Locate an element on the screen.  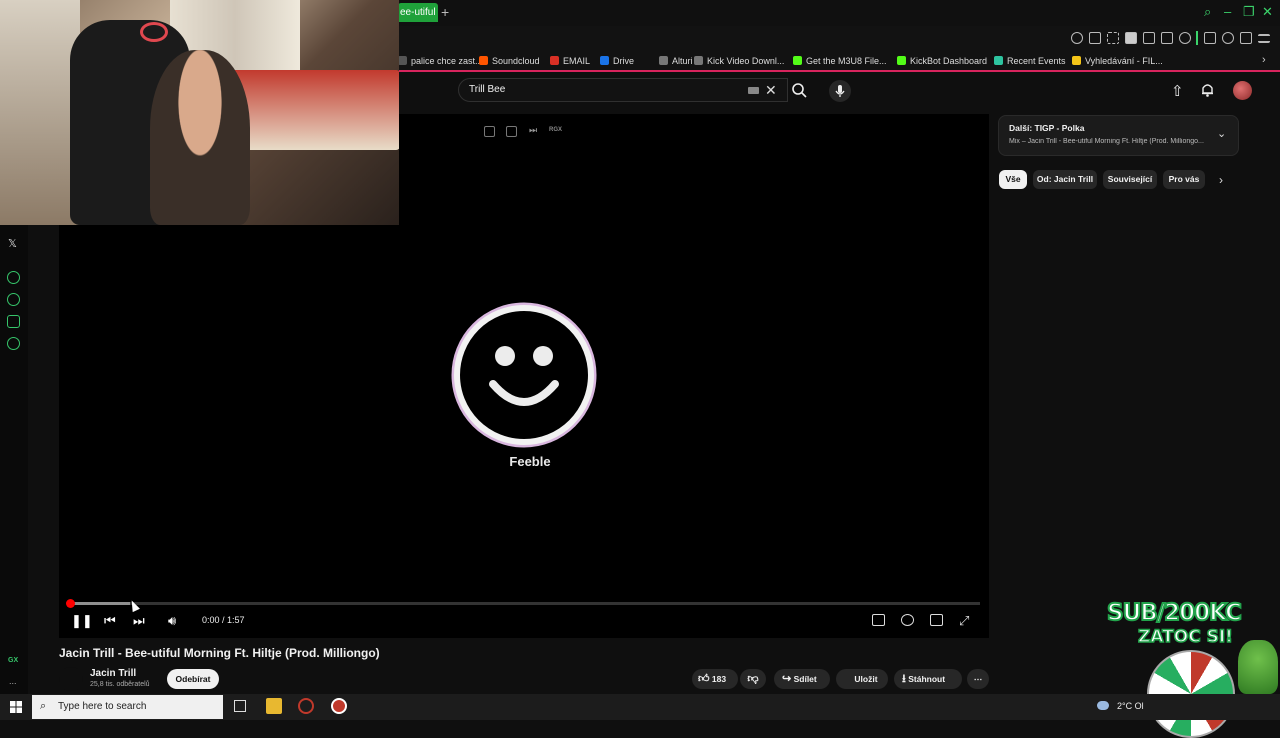
extensions-icon is located at coordinates (1210, 38).